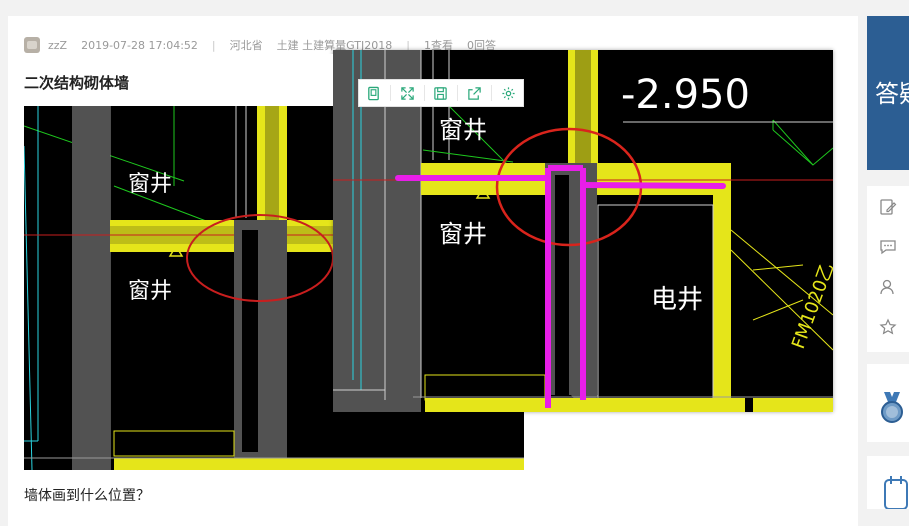 This screenshot has width=909, height=526. What do you see at coordinates (57, 45) in the screenshot?
I see `author-name: zzZ` at bounding box center [57, 45].